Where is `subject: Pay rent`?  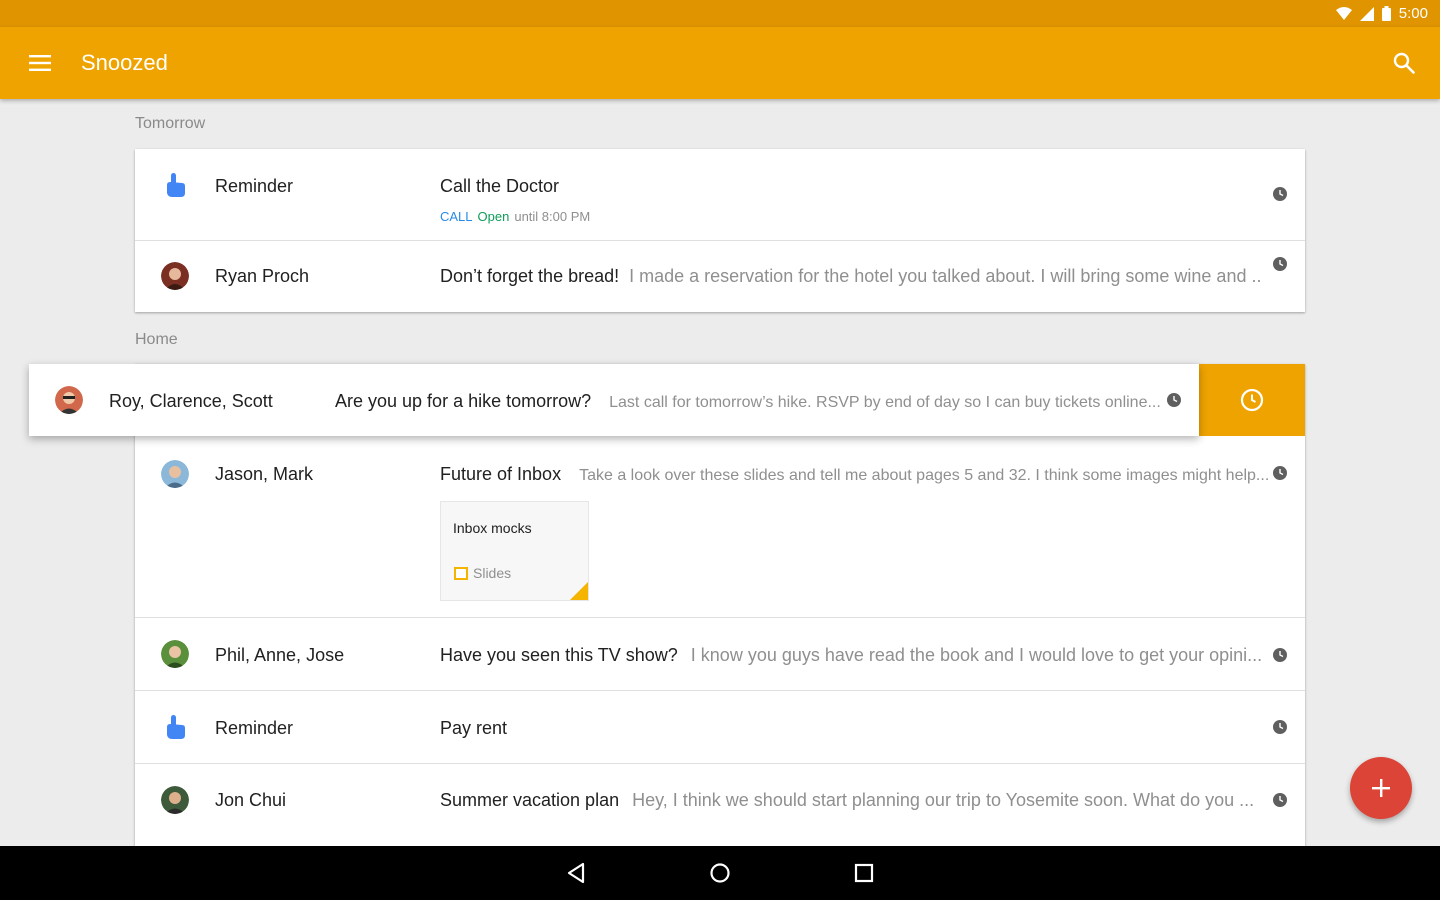 subject: Pay rent is located at coordinates (473, 728).